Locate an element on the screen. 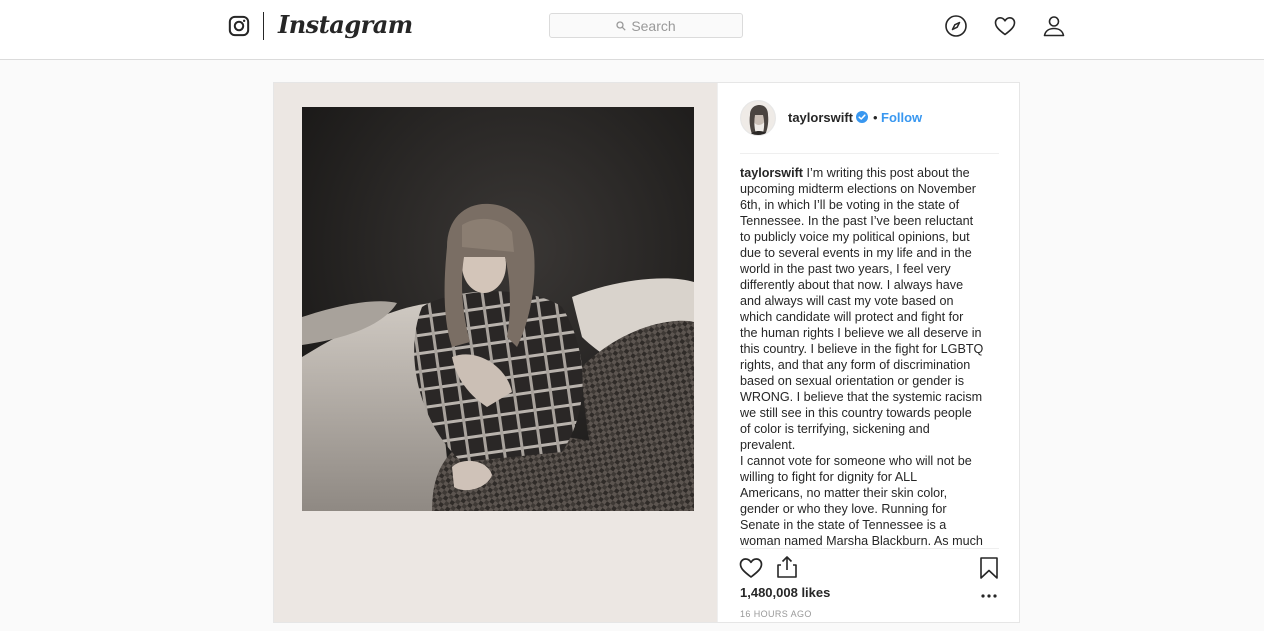 The width and height of the screenshot is (1264, 631). caption-text: Senate in the state of Tennessee is a is located at coordinates (843, 525).